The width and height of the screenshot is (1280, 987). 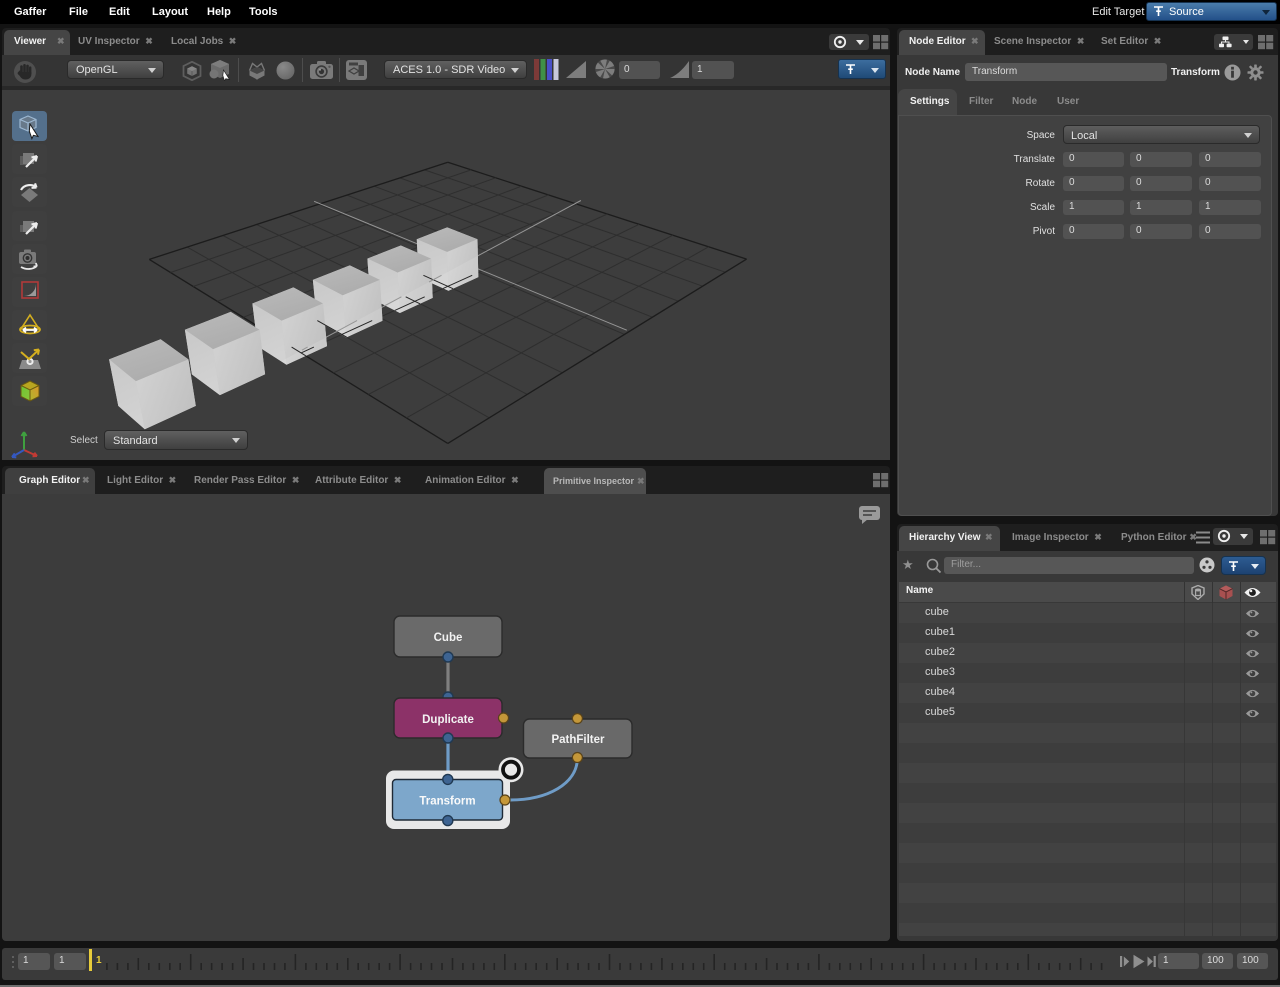 I want to click on svg-text: PathFilter, so click(x=578, y=740).